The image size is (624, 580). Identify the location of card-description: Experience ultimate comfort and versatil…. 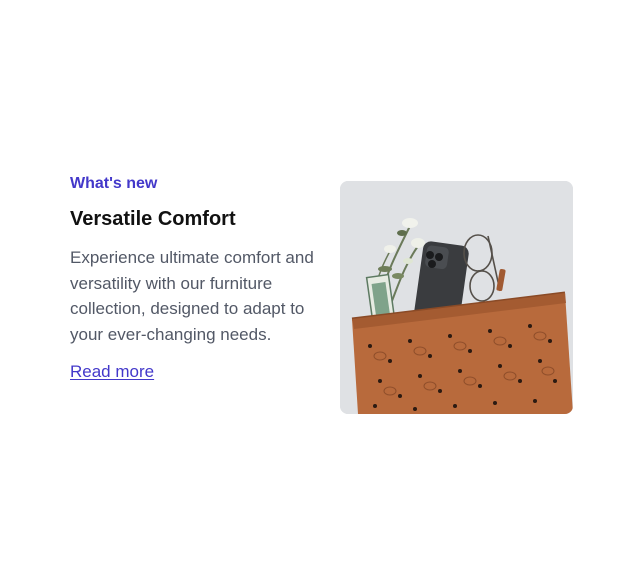
(192, 296).